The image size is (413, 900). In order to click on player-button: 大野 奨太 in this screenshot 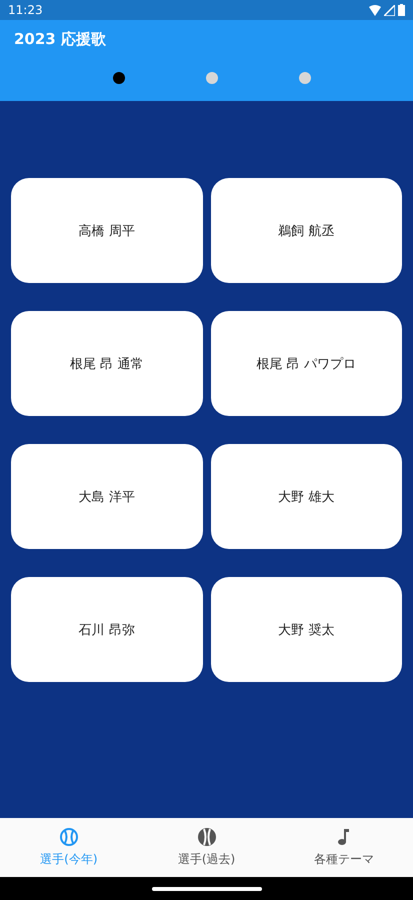, I will do `click(306, 629)`.